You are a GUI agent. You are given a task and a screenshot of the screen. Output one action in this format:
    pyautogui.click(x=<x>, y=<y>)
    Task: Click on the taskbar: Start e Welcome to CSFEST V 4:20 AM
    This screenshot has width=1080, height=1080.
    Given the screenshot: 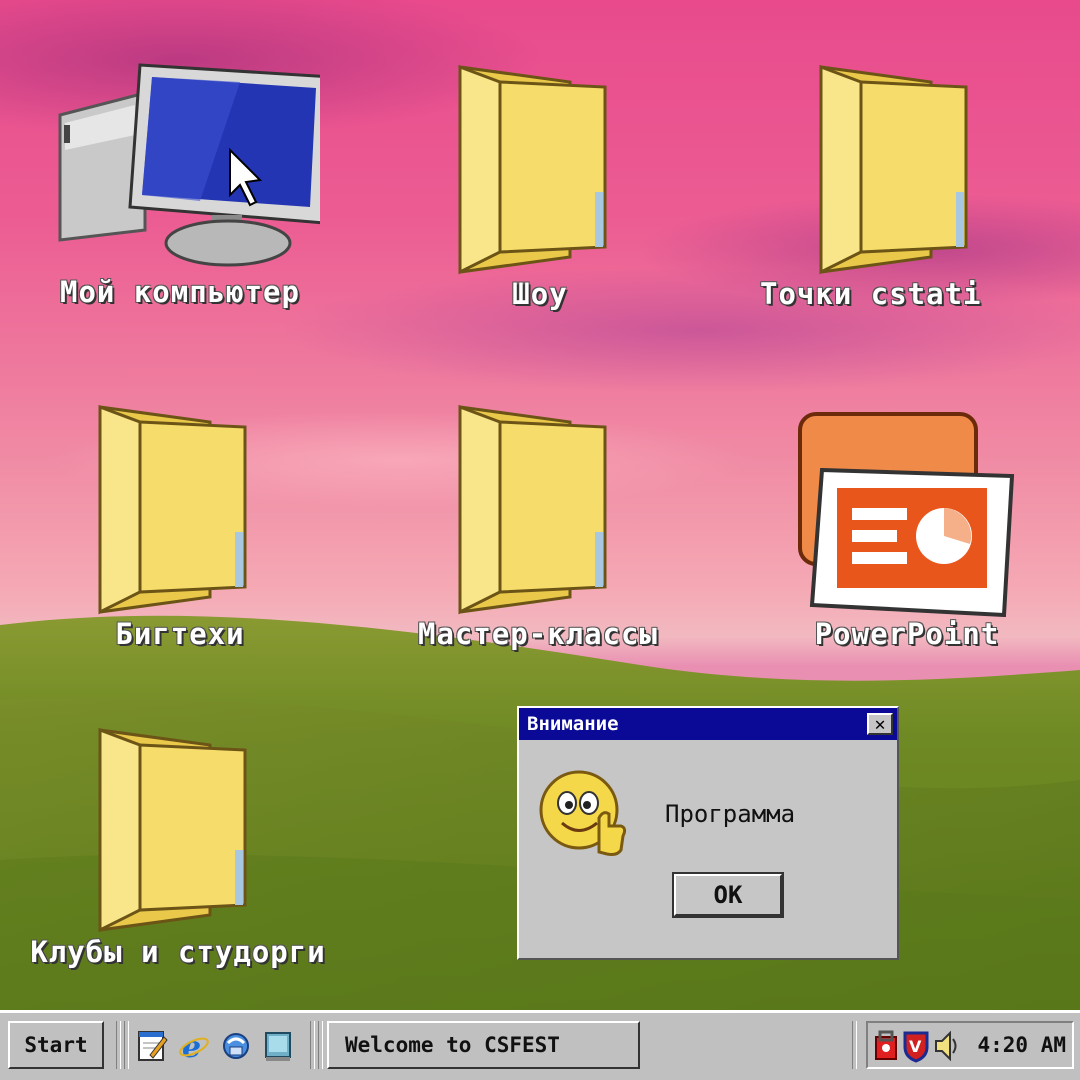 What is the action you would take?
    pyautogui.click(x=540, y=1045)
    